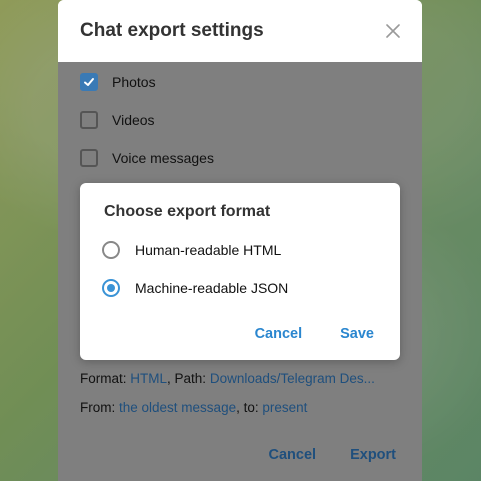 This screenshot has width=481, height=481. What do you see at coordinates (111, 250) in the screenshot?
I see `html-radio` at bounding box center [111, 250].